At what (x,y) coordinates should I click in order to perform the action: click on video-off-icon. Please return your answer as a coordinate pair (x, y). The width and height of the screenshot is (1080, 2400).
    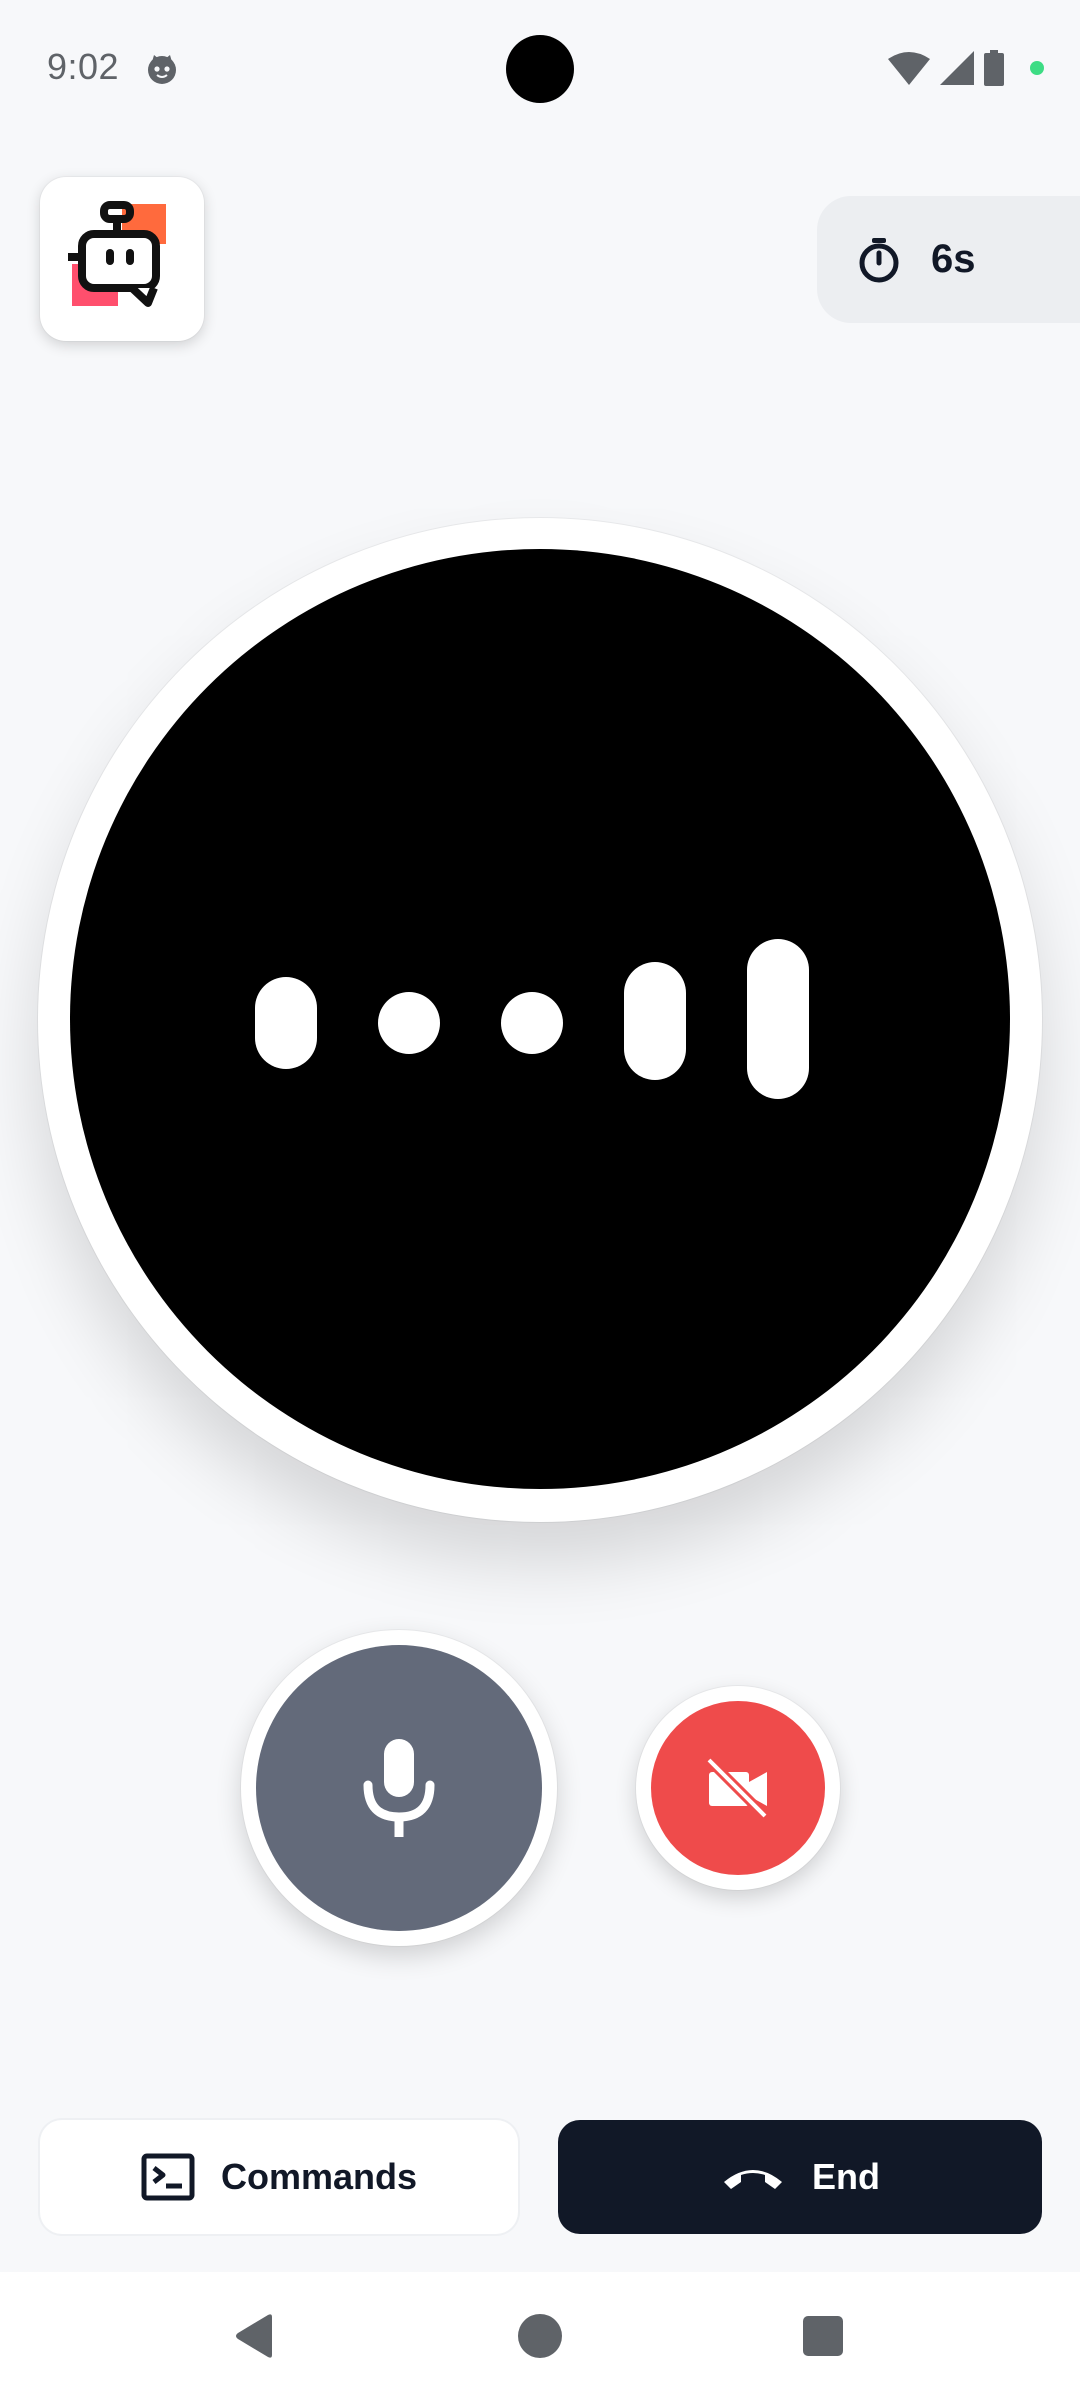
    Looking at the image, I should click on (737, 1788).